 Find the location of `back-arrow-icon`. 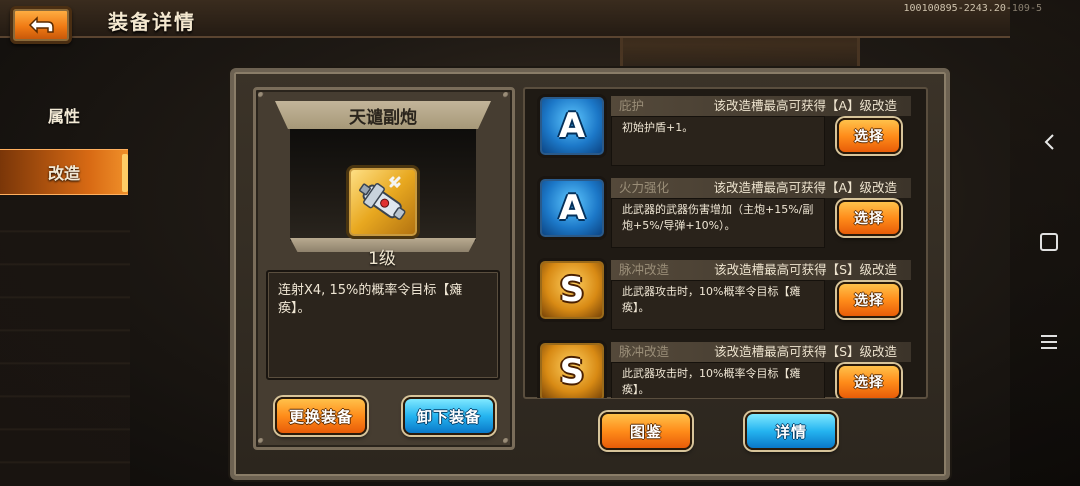

back-arrow-icon is located at coordinates (41, 25).